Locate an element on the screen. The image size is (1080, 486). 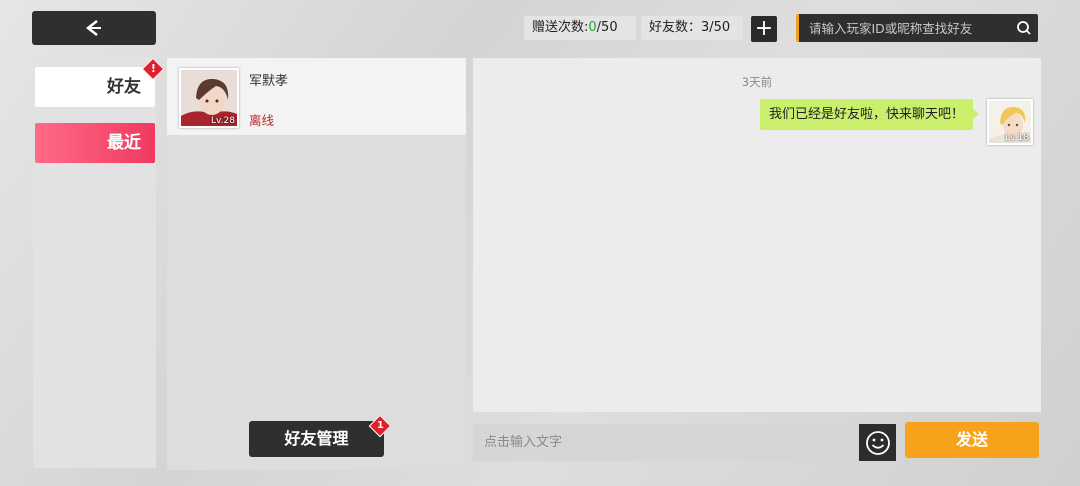
gift-count-stat: 赠送次数:0/50 is located at coordinates (580, 28).